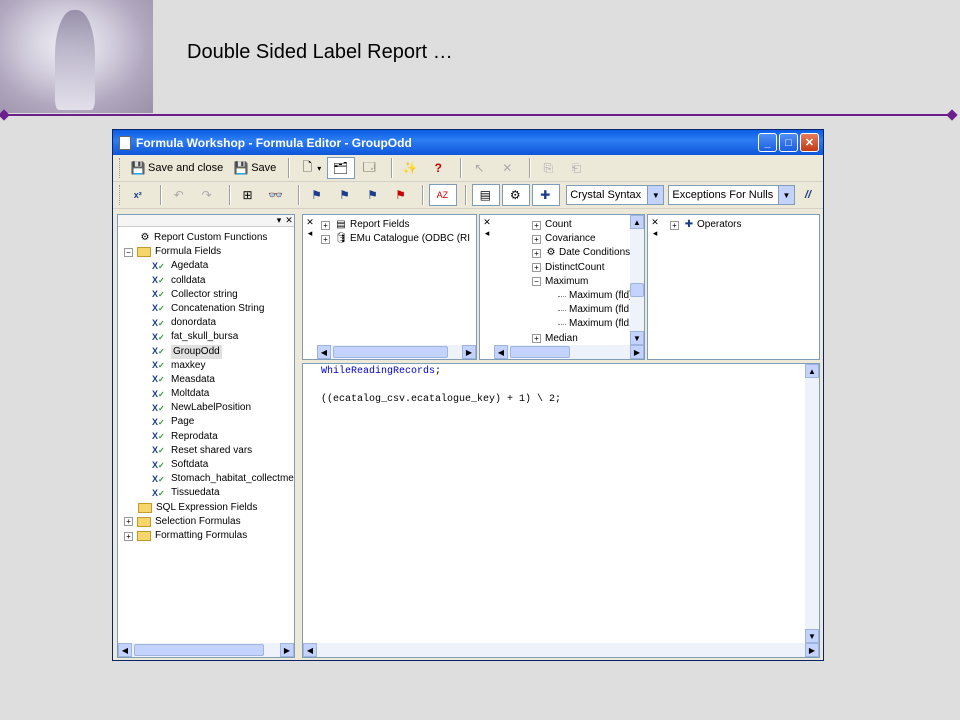  I want to click on sort-button: AZ, so click(443, 195).